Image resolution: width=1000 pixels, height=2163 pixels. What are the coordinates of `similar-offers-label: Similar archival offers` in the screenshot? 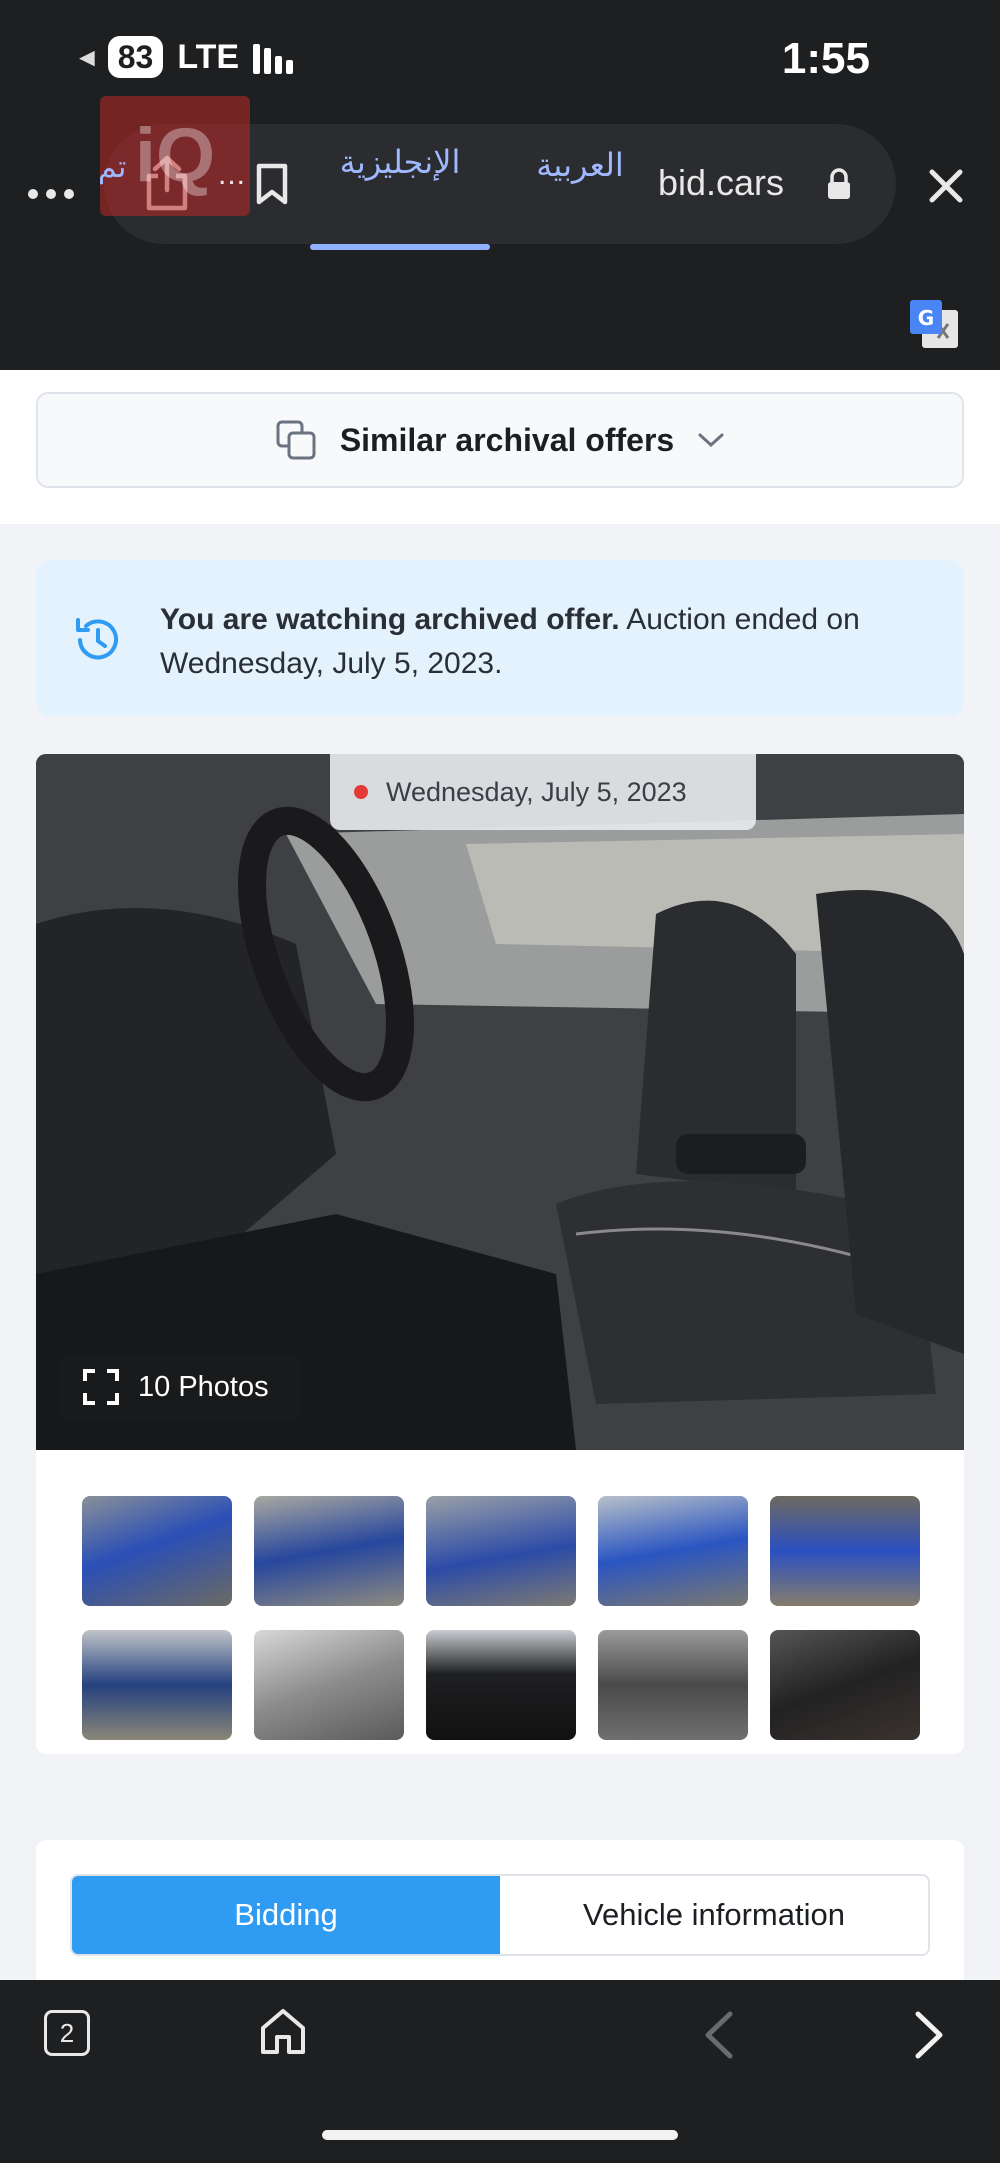 It's located at (507, 439).